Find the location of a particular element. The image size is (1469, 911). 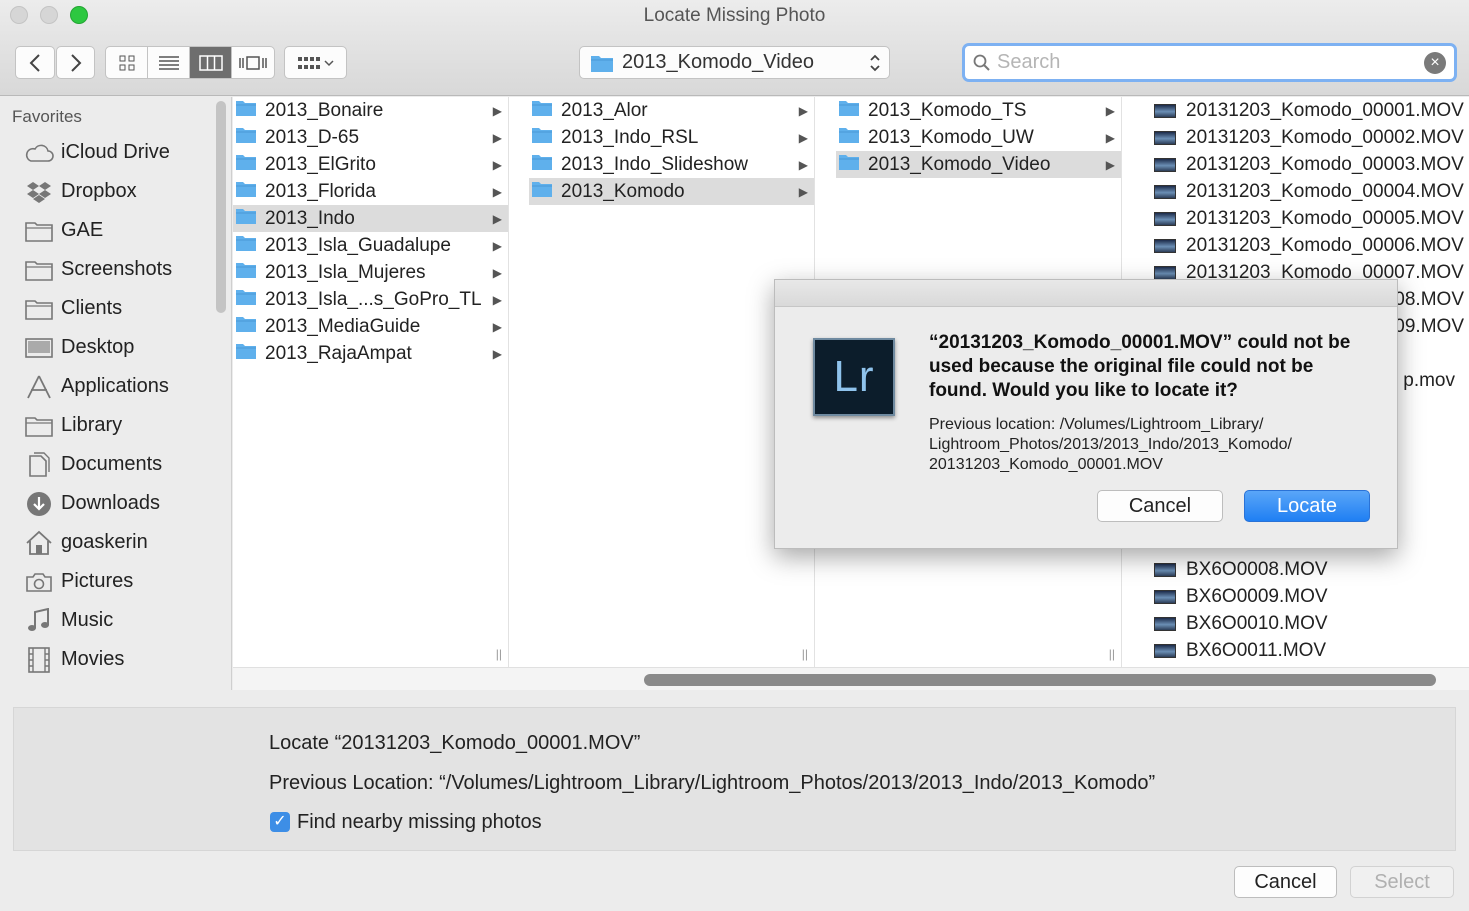

arrange-menu-button is located at coordinates (315, 62).